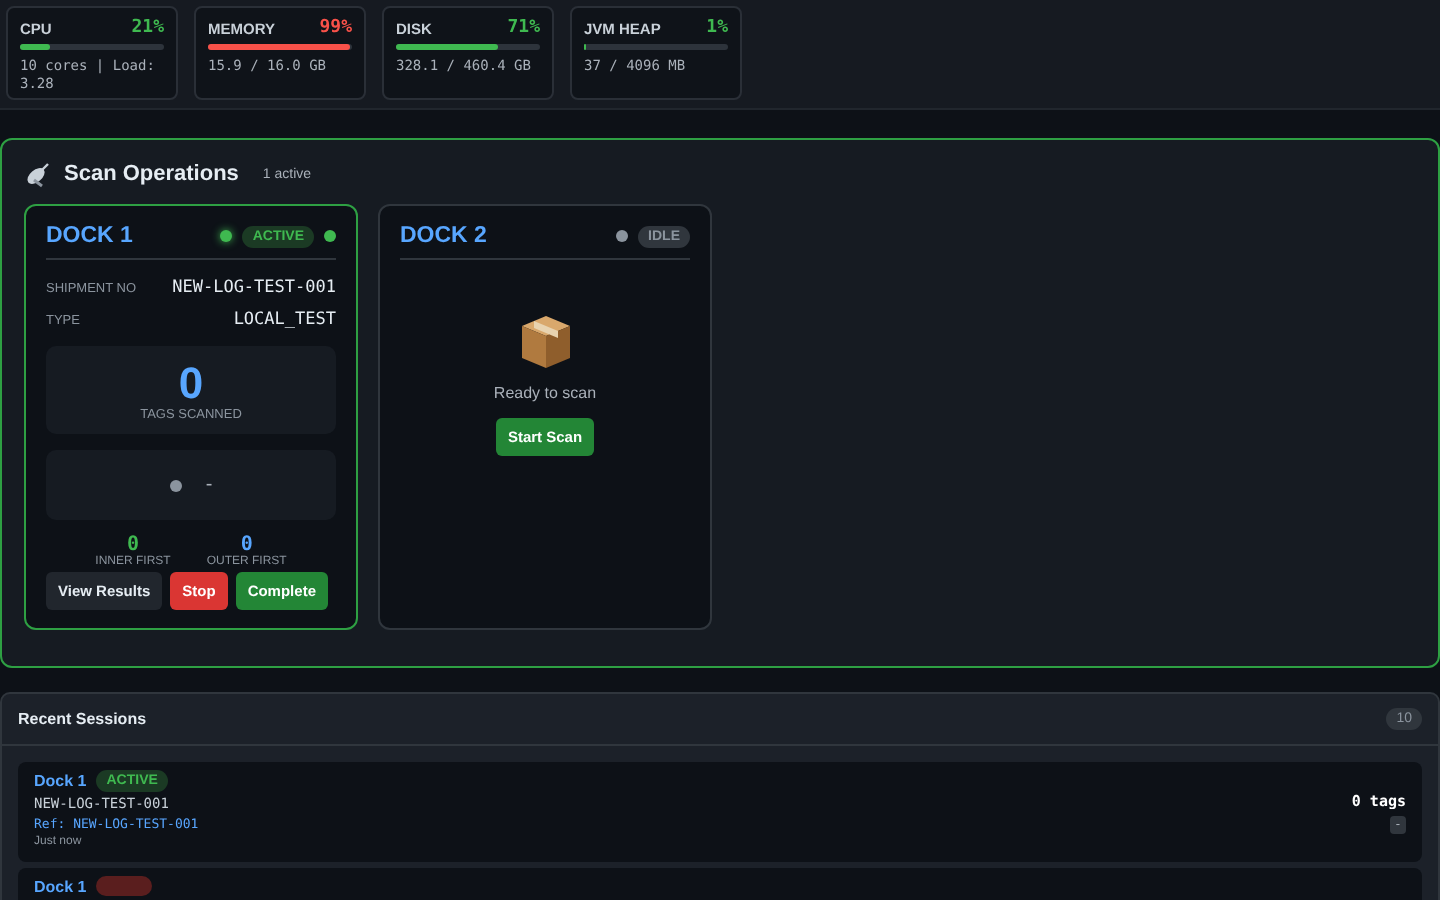 The width and height of the screenshot is (1440, 900). What do you see at coordinates (717, 28) in the screenshot?
I see `metric-value: 1%` at bounding box center [717, 28].